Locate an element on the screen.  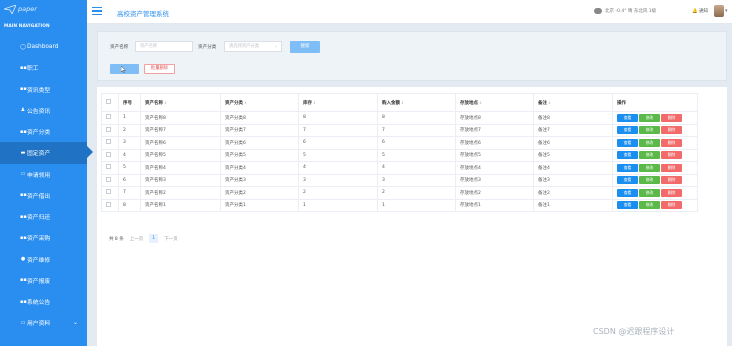
cell-no: 2 is located at coordinates (129, 130).